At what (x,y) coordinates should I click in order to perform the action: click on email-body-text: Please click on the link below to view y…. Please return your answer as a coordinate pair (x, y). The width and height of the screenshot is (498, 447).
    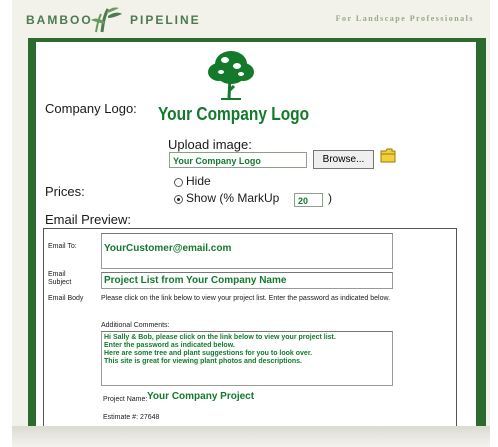
    Looking at the image, I should click on (246, 298).